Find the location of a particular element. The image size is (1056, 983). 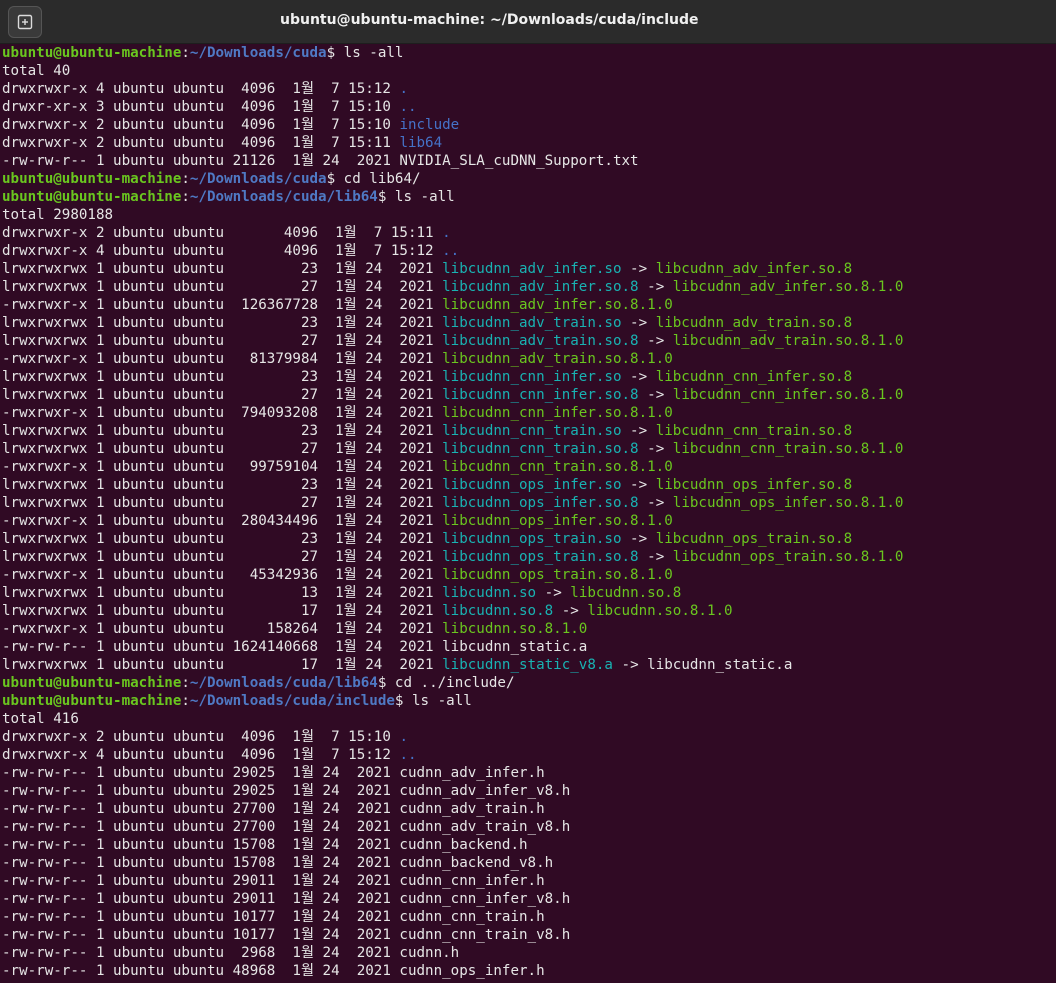

terminal-text-segment: libcudnn.so.8 is located at coordinates (626, 593).